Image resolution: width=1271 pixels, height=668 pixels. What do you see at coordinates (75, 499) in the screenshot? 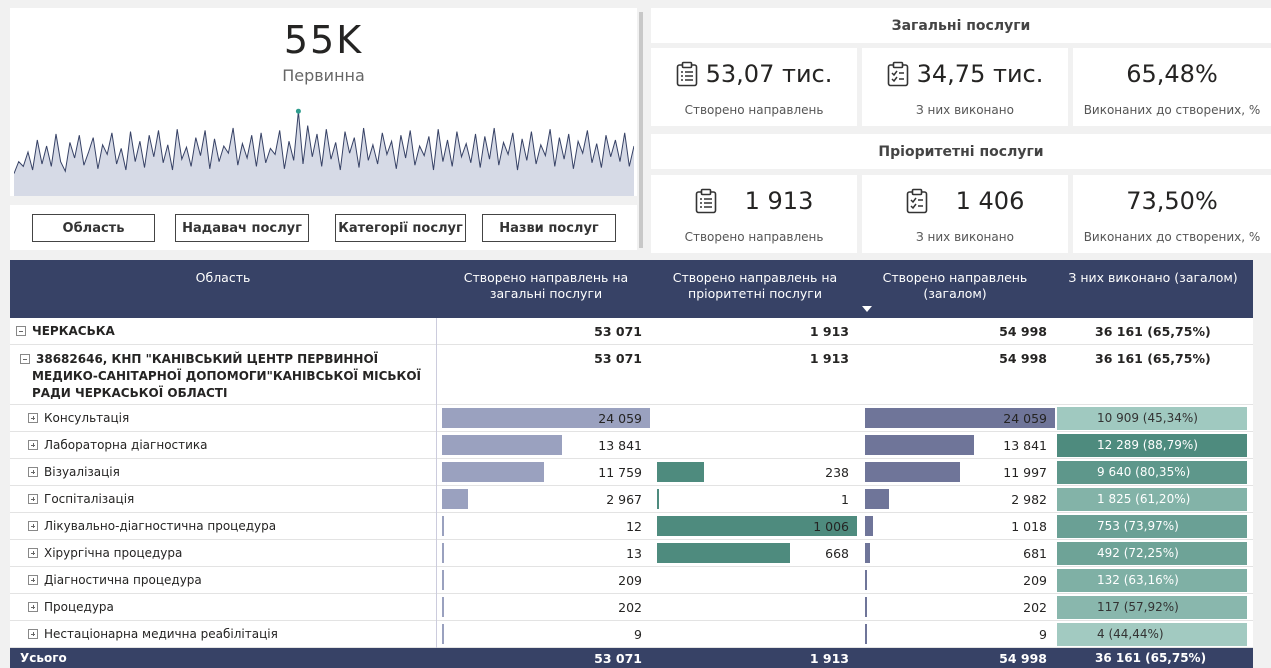
I see `category-name: Госпіталізація` at bounding box center [75, 499].